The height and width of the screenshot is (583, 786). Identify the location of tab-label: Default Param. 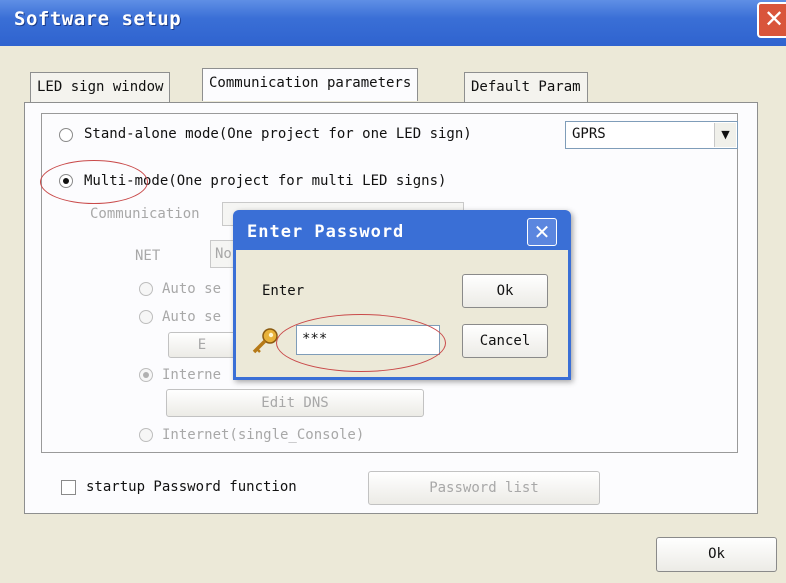
(526, 87).